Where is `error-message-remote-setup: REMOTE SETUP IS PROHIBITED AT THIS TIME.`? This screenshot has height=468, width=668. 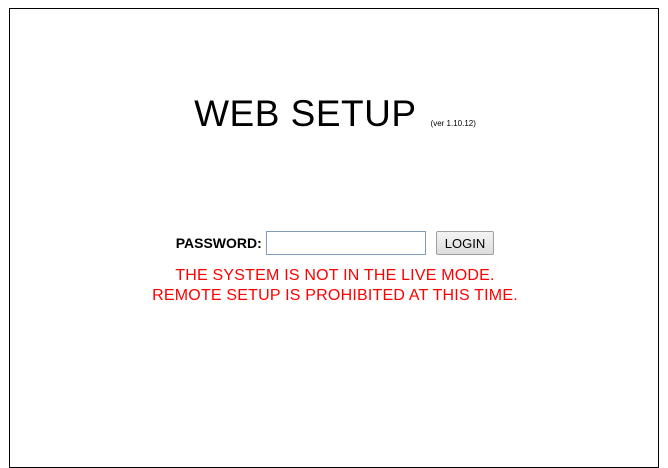 error-message-remote-setup: REMOTE SETUP IS PROHIBITED AT THIS TIME. is located at coordinates (335, 295).